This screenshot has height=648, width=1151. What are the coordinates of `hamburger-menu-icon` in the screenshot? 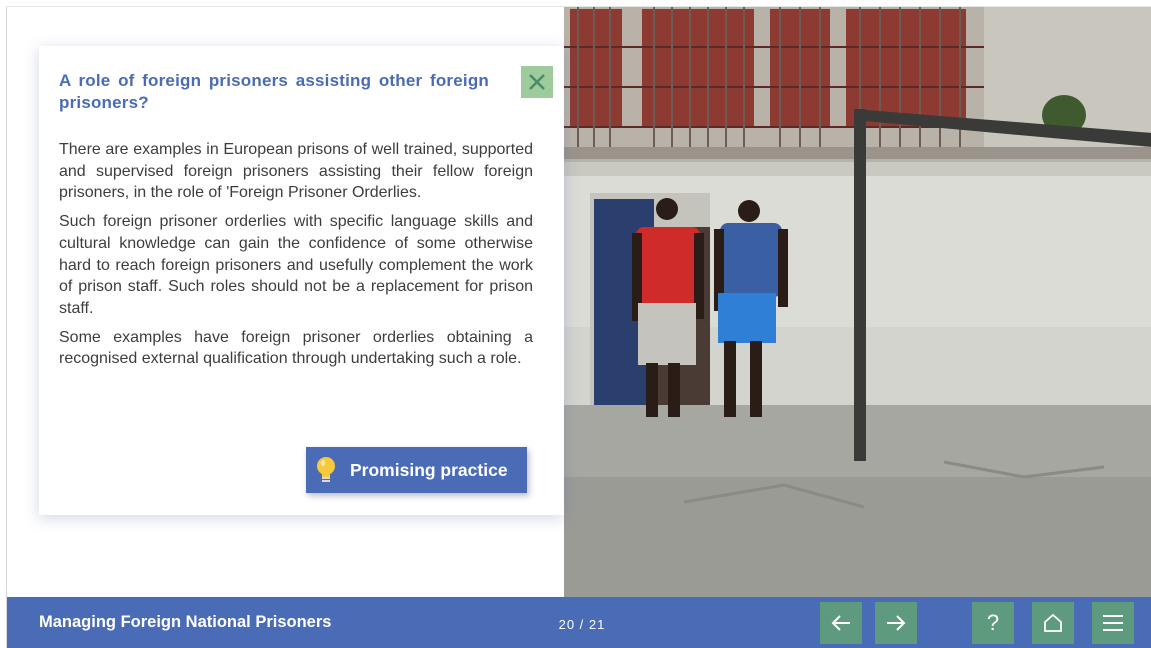 It's located at (1113, 623).